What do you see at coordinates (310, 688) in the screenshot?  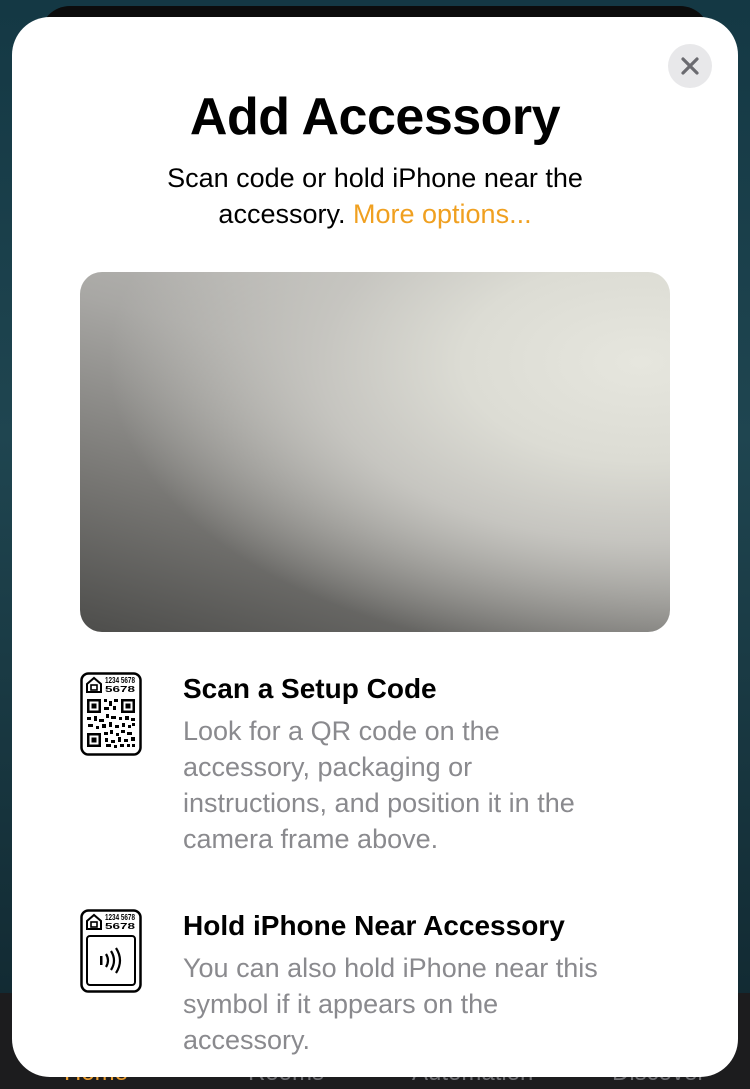 I see `option-title-scan-code: Scan a Setup Code` at bounding box center [310, 688].